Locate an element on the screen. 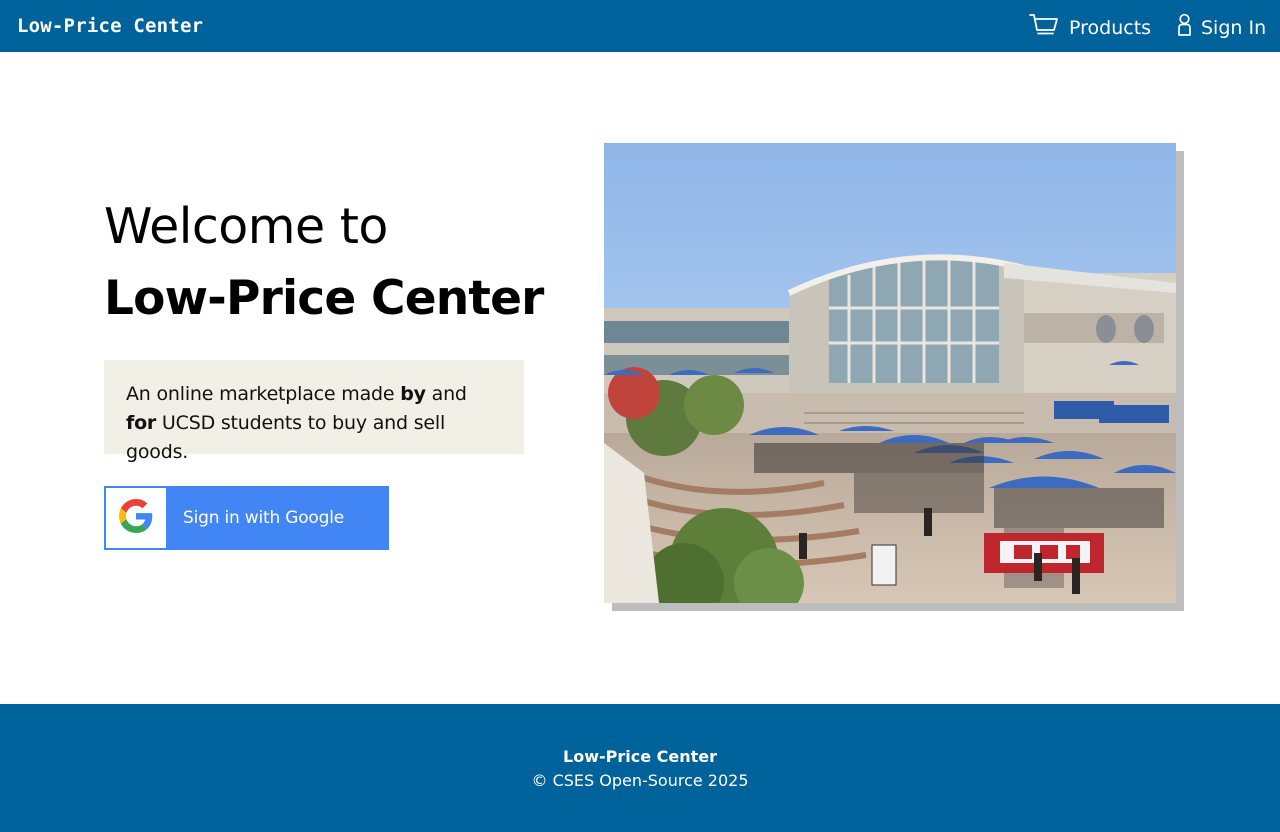  google-signin-label: Sign in with Google is located at coordinates (264, 518).